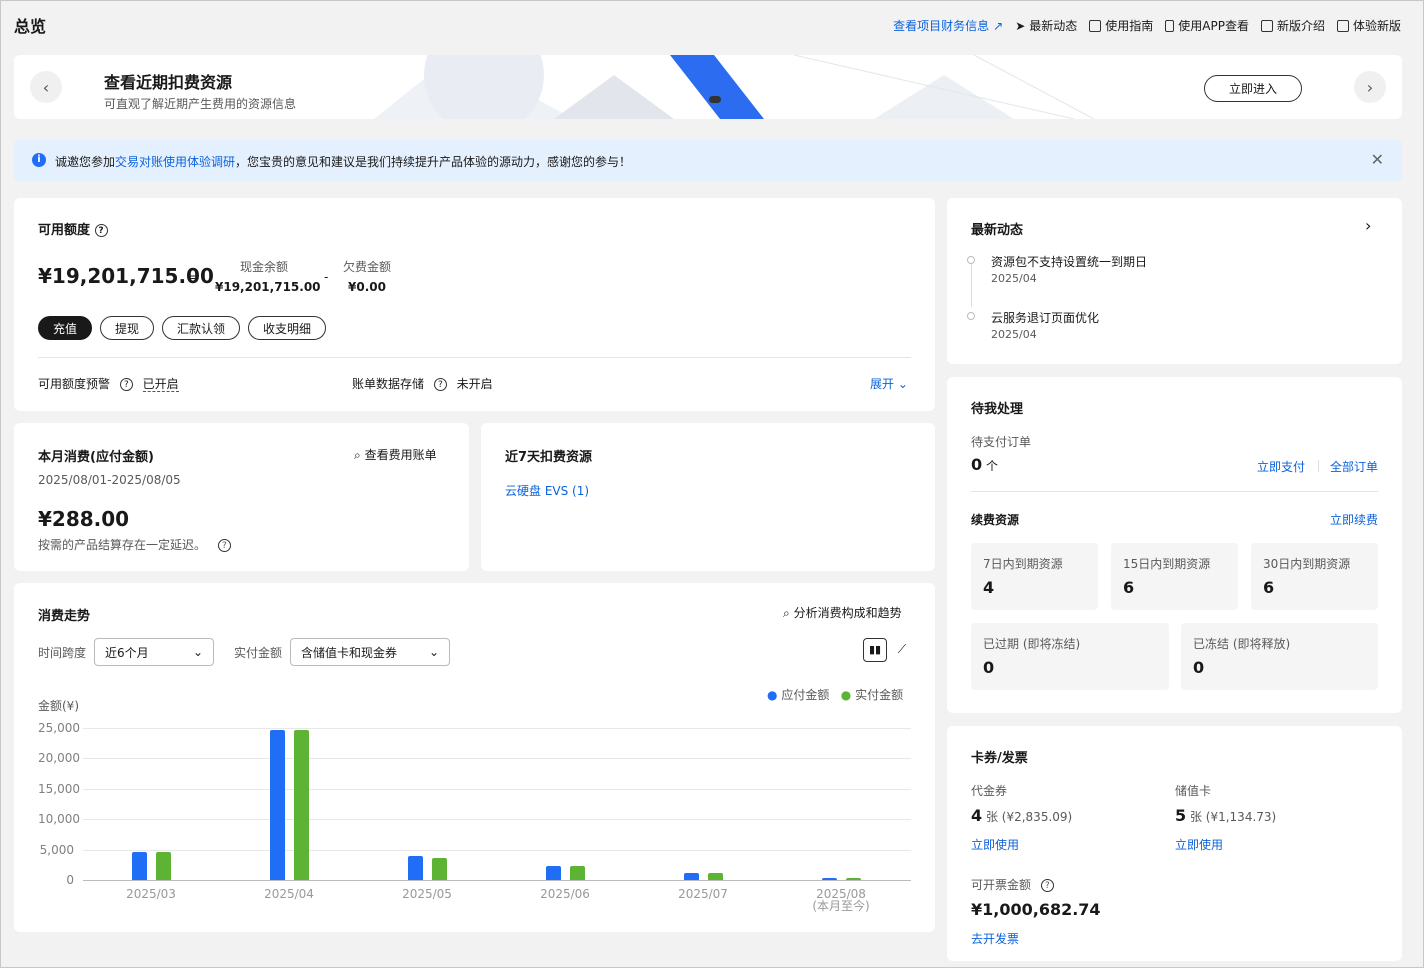  I want to click on finance-link: 查看项目财务信息 ↗, so click(948, 25).